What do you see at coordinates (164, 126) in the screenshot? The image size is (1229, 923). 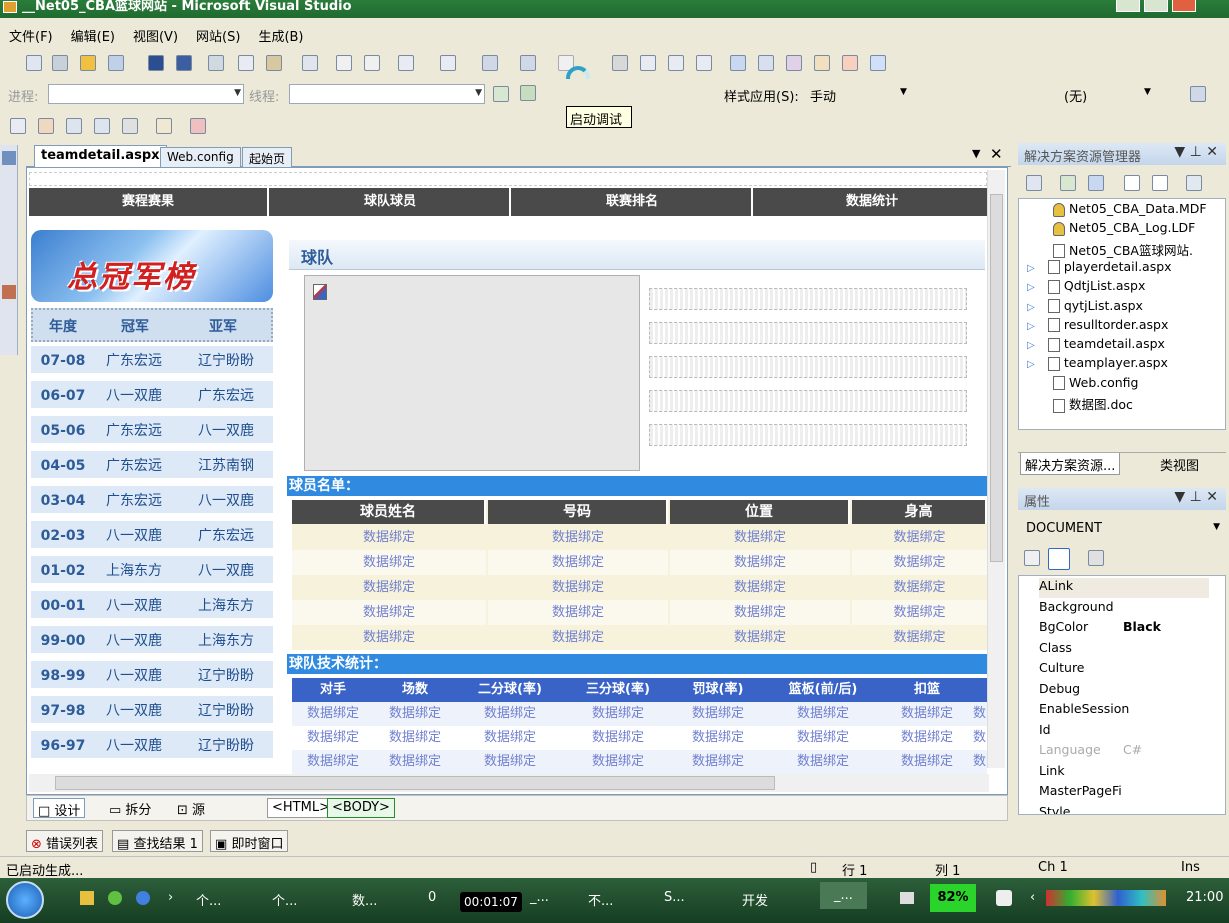 I see `format-icon` at bounding box center [164, 126].